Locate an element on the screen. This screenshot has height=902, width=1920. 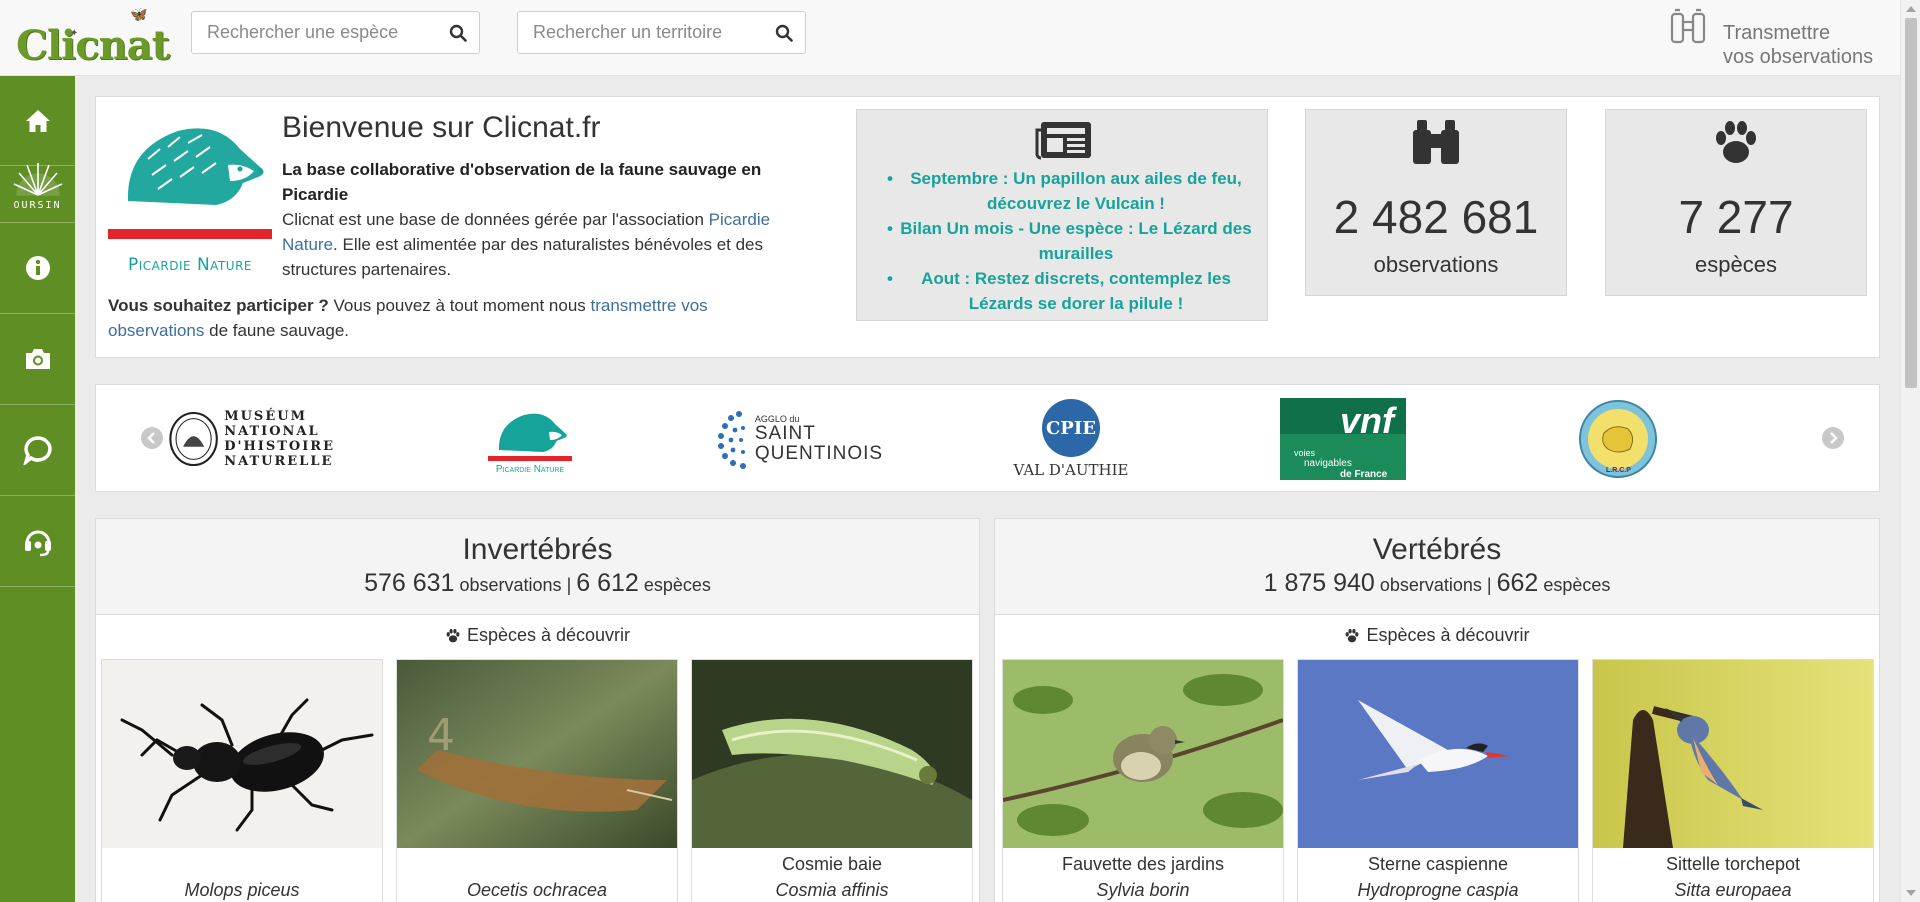
sidebar: OURSIN is located at coordinates (37, 489).